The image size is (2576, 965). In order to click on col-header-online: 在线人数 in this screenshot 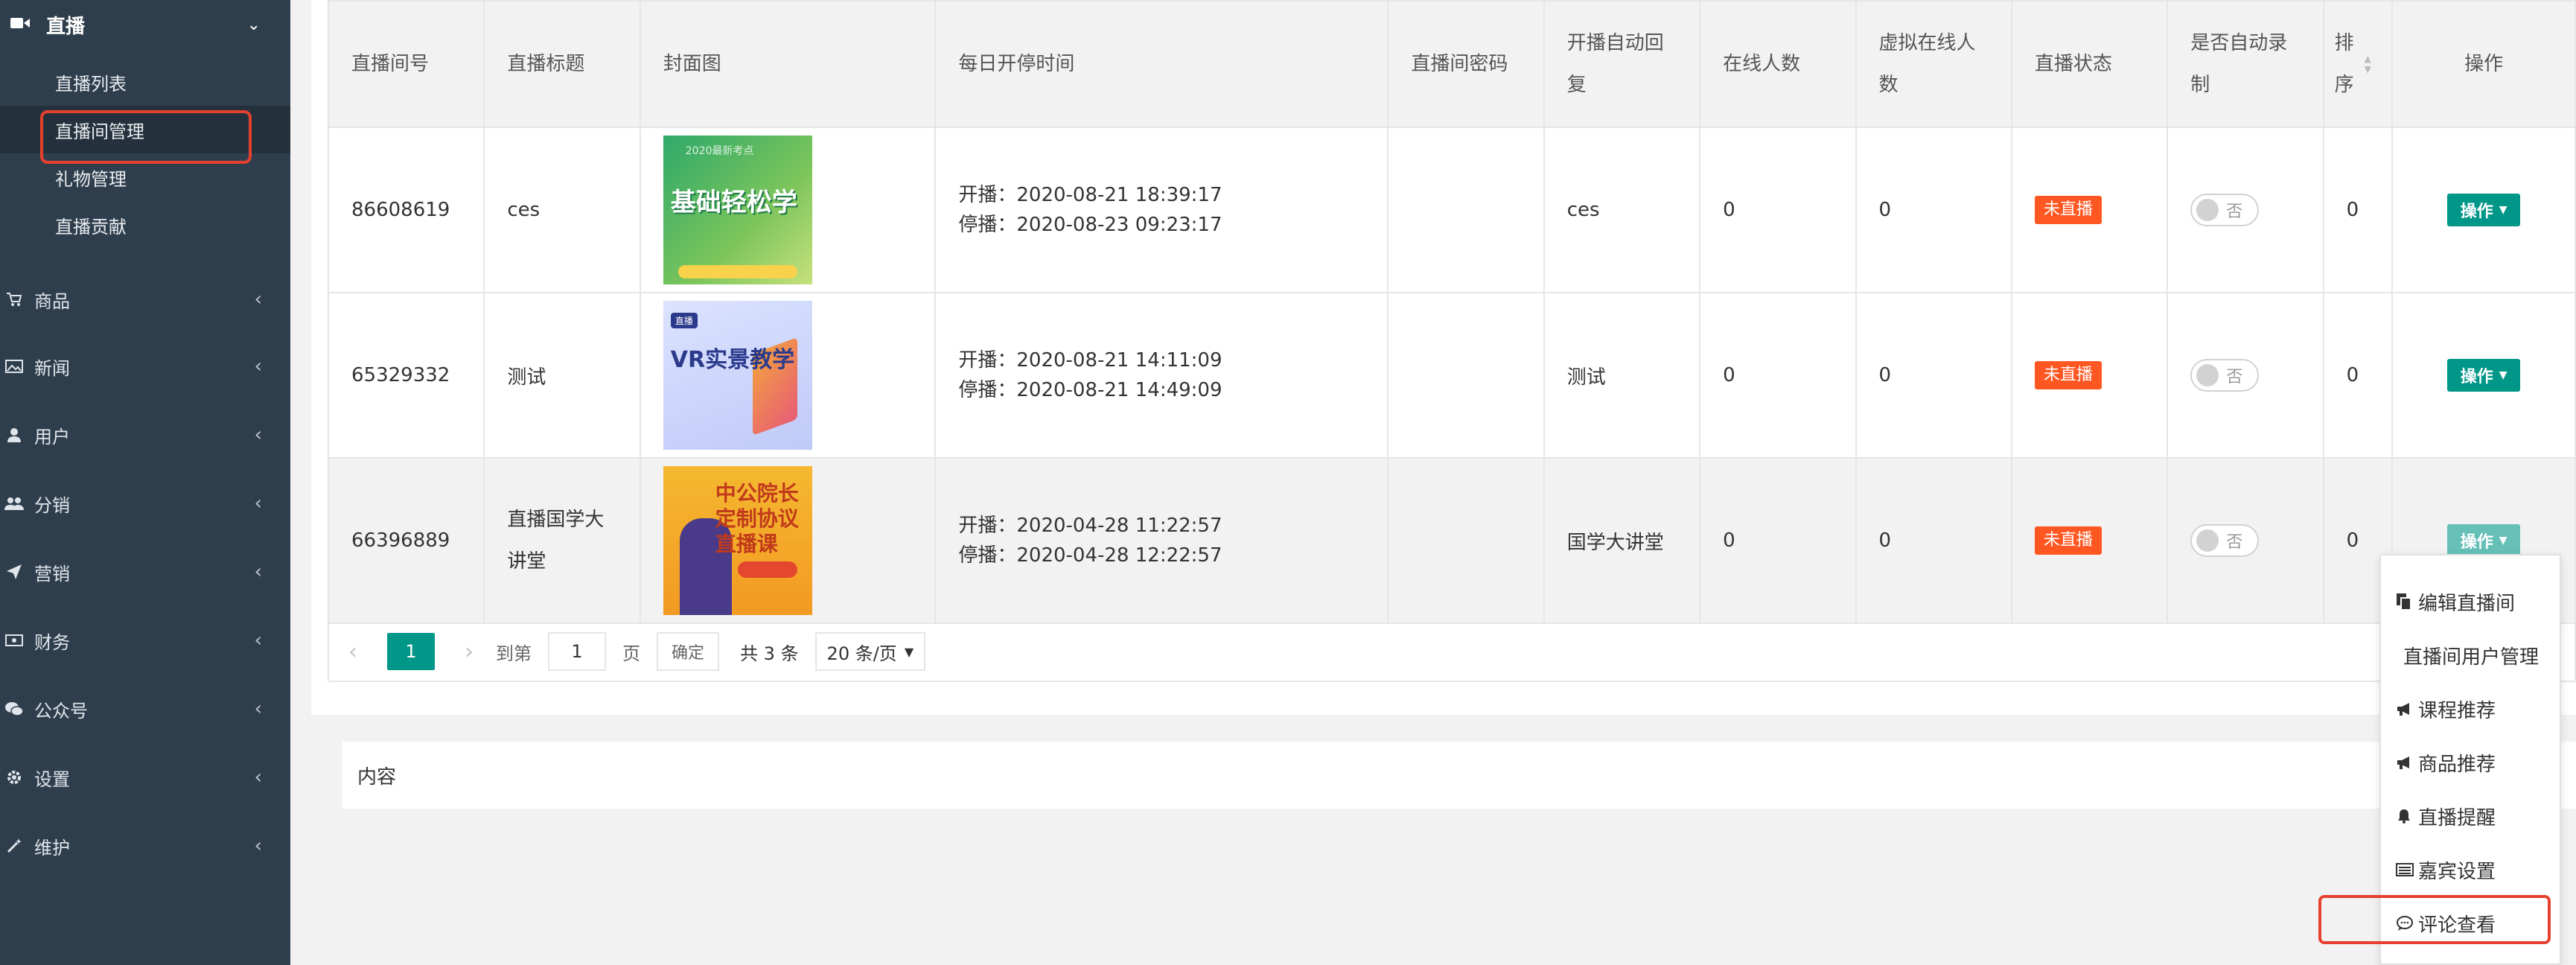, I will do `click(1778, 64)`.